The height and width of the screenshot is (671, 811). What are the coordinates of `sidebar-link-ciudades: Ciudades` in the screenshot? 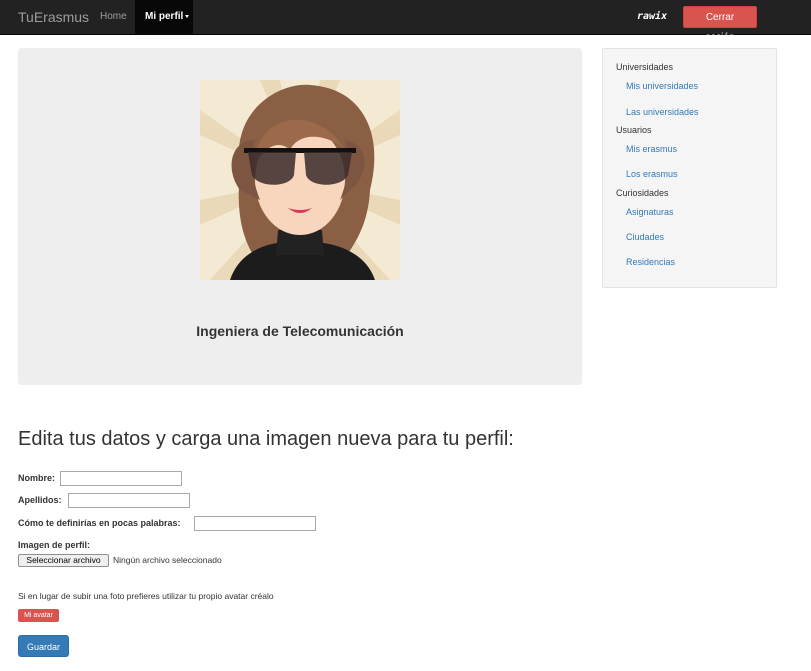 It's located at (645, 237).